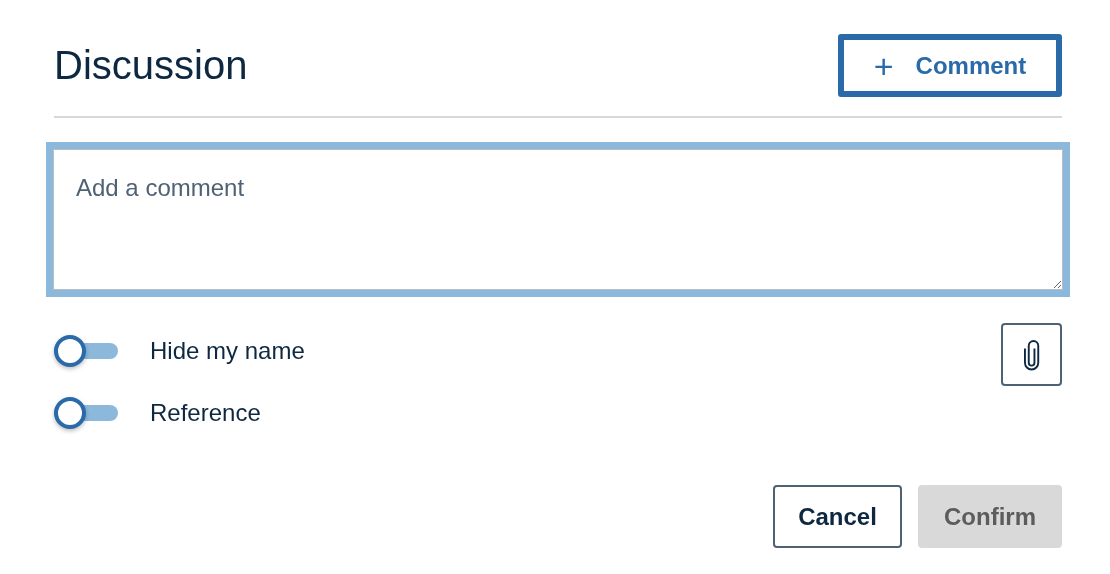  What do you see at coordinates (151, 65) in the screenshot?
I see `page-title: Discussion` at bounding box center [151, 65].